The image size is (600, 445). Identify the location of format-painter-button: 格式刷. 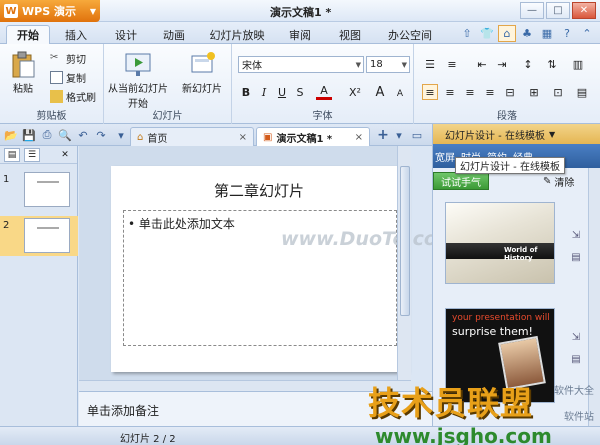
(73, 96).